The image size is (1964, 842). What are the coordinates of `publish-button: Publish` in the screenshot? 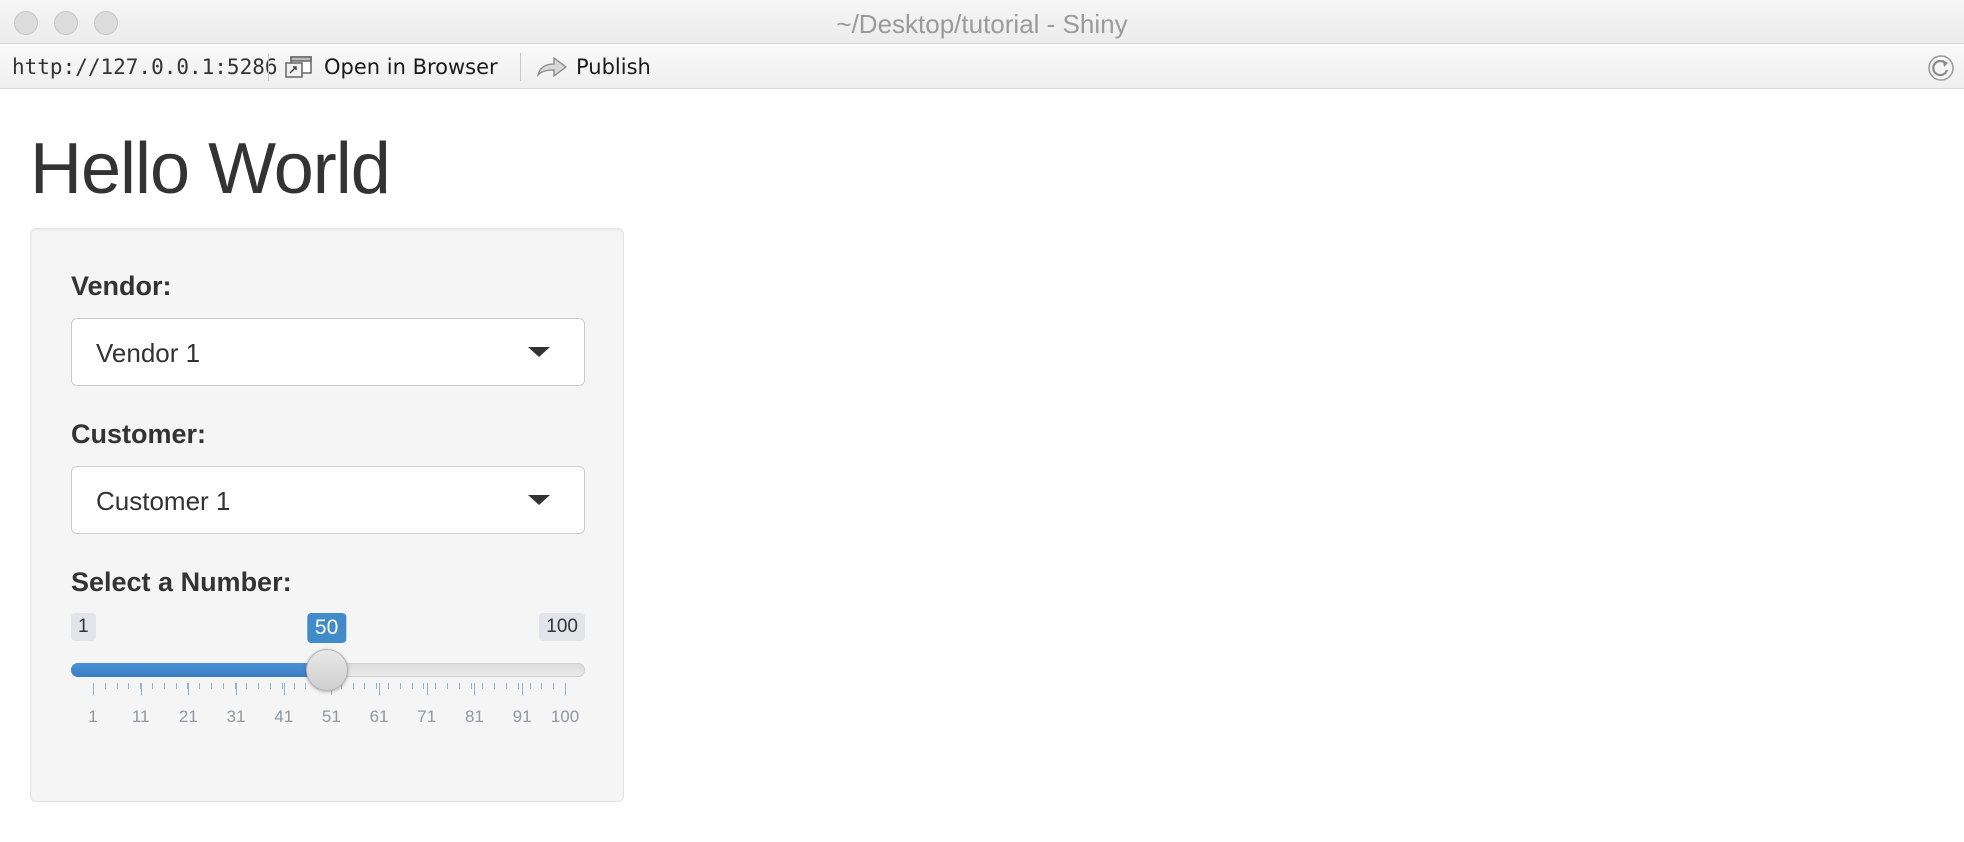 It's located at (593, 67).